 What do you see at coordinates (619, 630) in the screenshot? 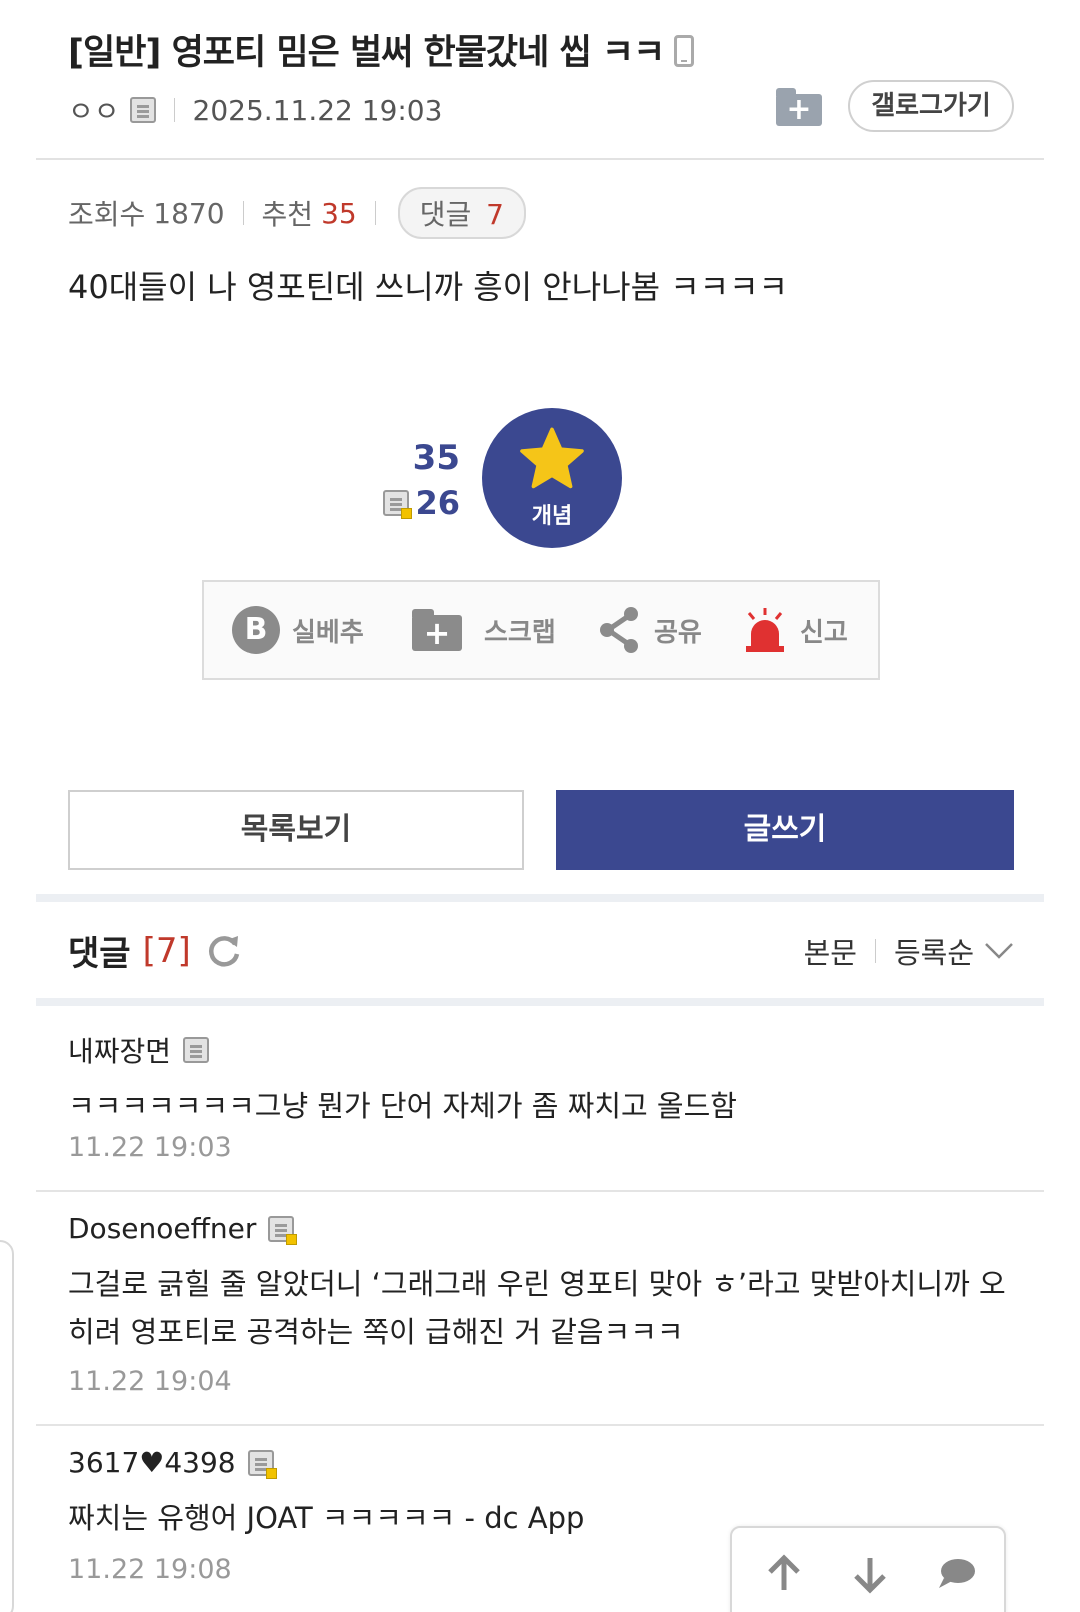
I see `share-icon` at bounding box center [619, 630].